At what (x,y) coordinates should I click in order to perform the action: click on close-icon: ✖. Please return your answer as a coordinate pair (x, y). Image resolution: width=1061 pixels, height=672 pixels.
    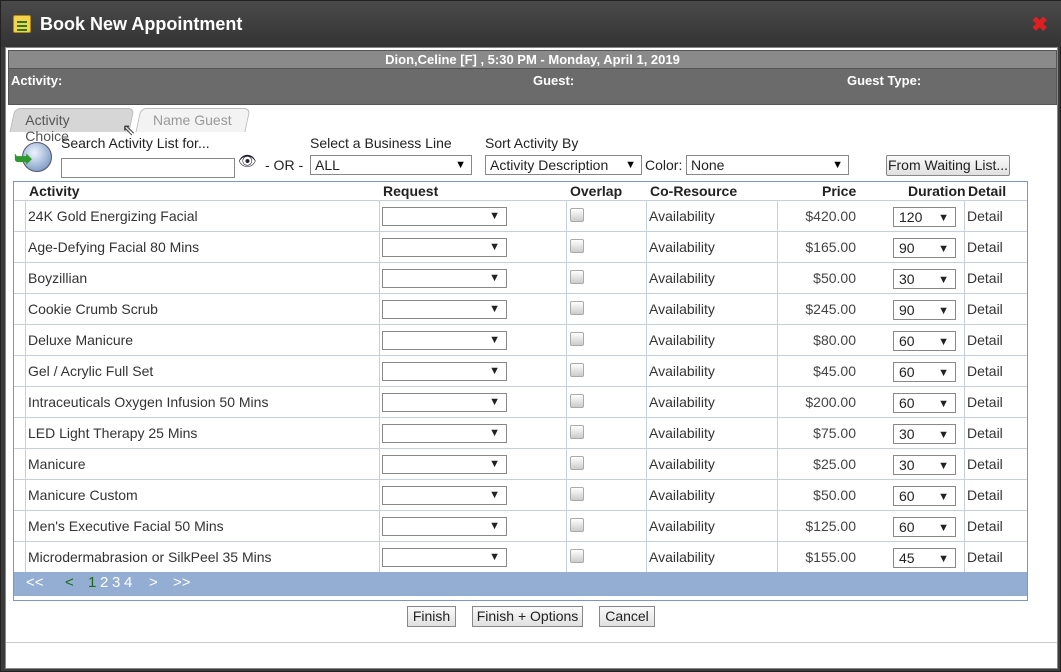
    Looking at the image, I should click on (1039, 25).